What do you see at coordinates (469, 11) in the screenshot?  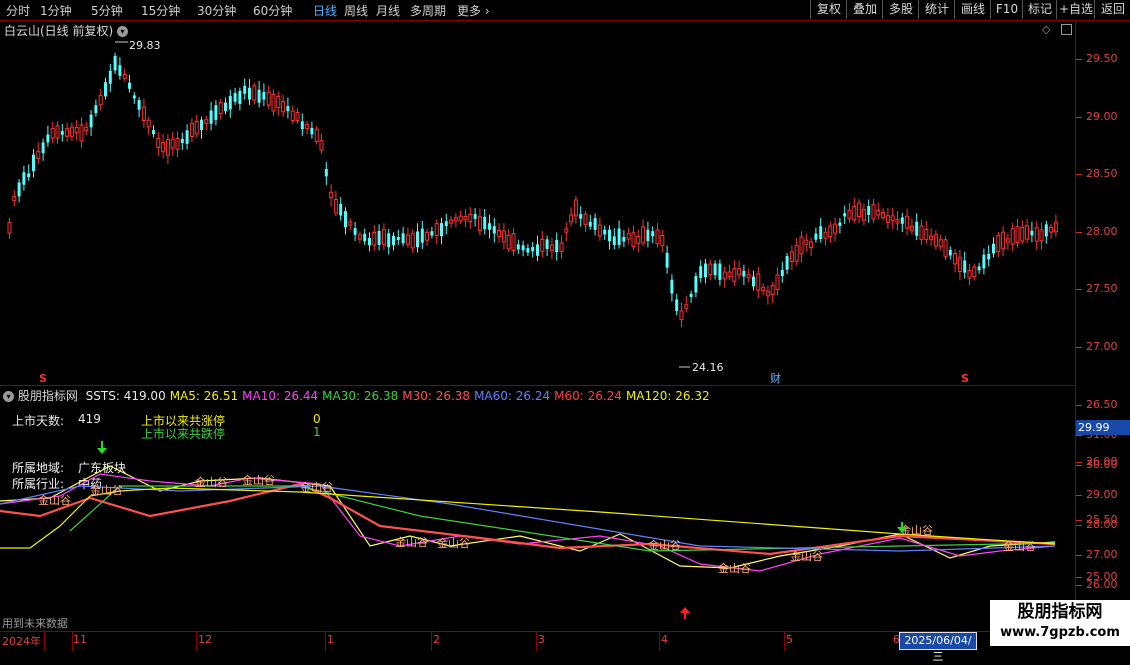 I see `more-label: 更多` at bounding box center [469, 11].